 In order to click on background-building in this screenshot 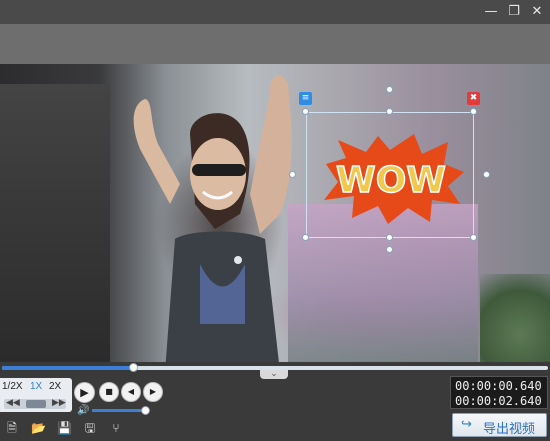, I will do `click(55, 228)`.